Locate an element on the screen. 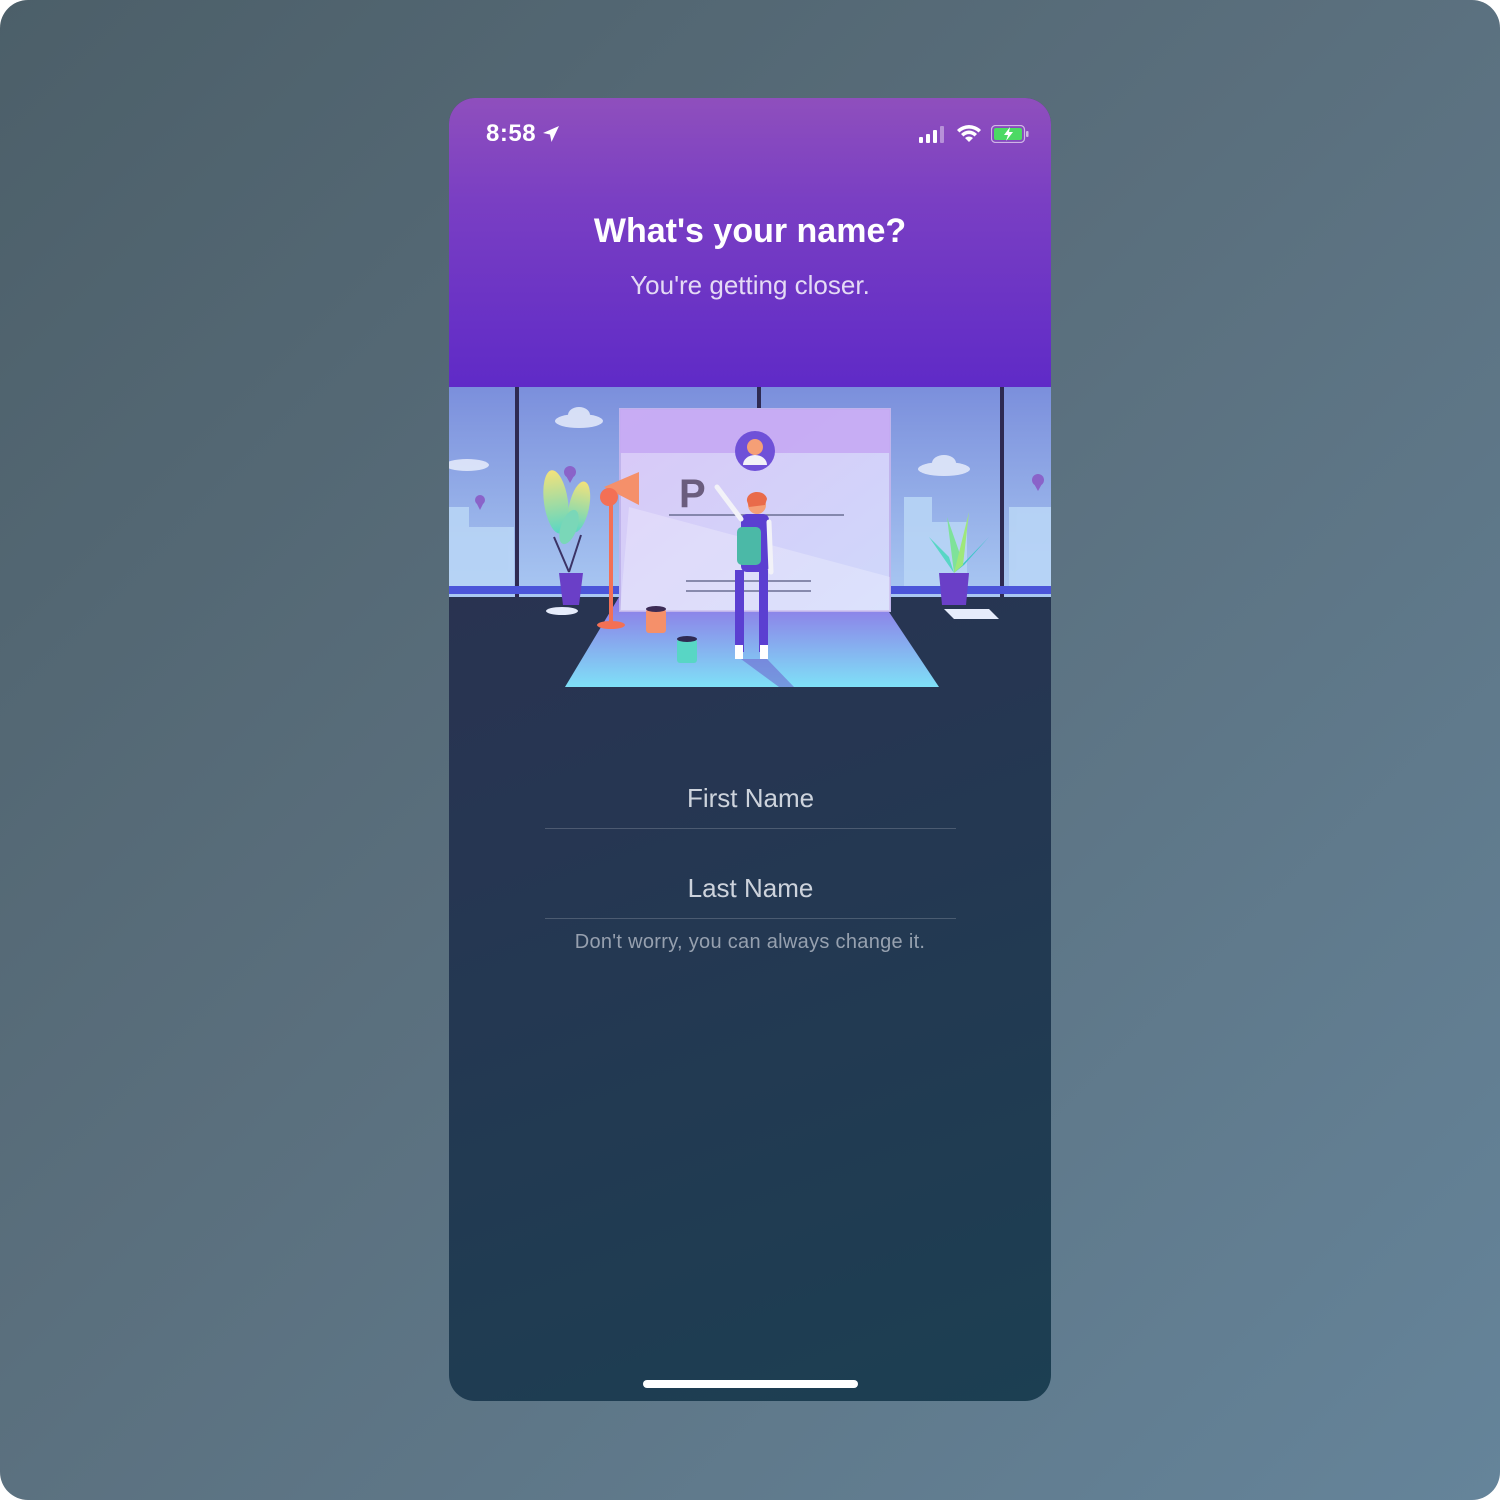 This screenshot has width=1500, height=1500. onboarding-illustration: P is located at coordinates (750, 537).